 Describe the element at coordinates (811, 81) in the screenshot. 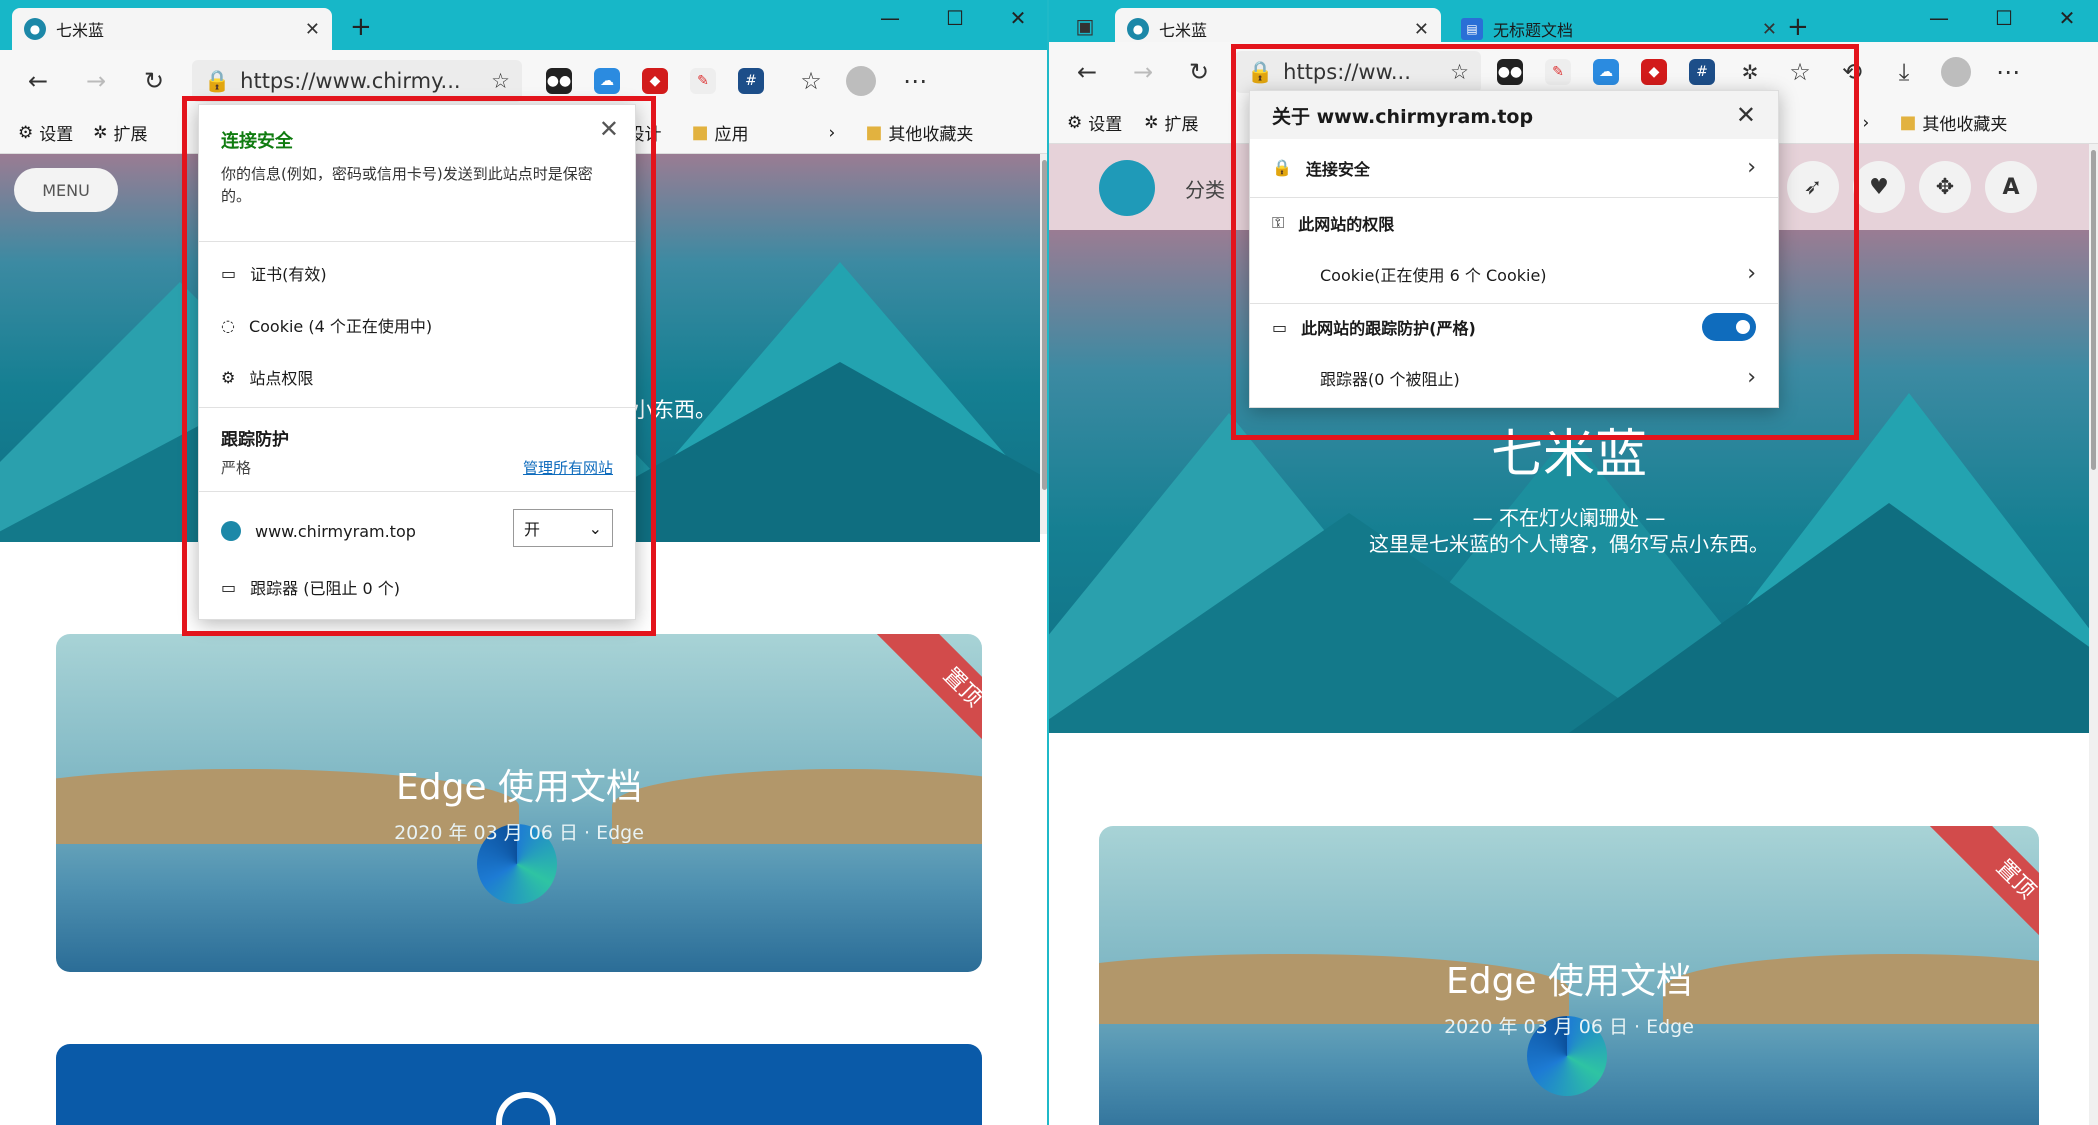

I see `favorites-icon: ☆` at that location.